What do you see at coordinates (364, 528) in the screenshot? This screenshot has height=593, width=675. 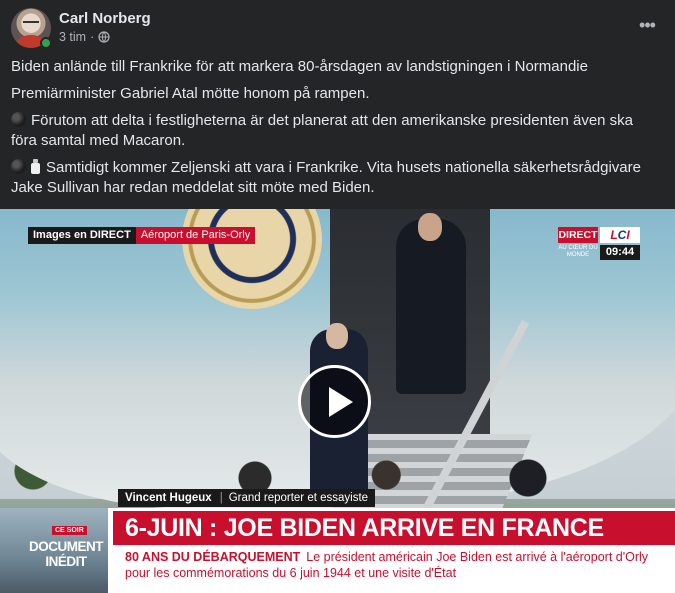 I see `news-headline: 6-JUIN : JOE BIDEN ARRIVE EN FRANCE` at bounding box center [364, 528].